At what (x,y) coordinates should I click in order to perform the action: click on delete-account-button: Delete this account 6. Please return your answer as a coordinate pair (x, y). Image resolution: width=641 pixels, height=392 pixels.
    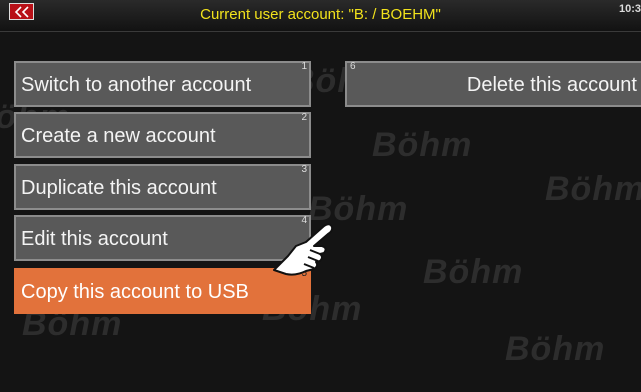
    Looking at the image, I should click on (493, 84).